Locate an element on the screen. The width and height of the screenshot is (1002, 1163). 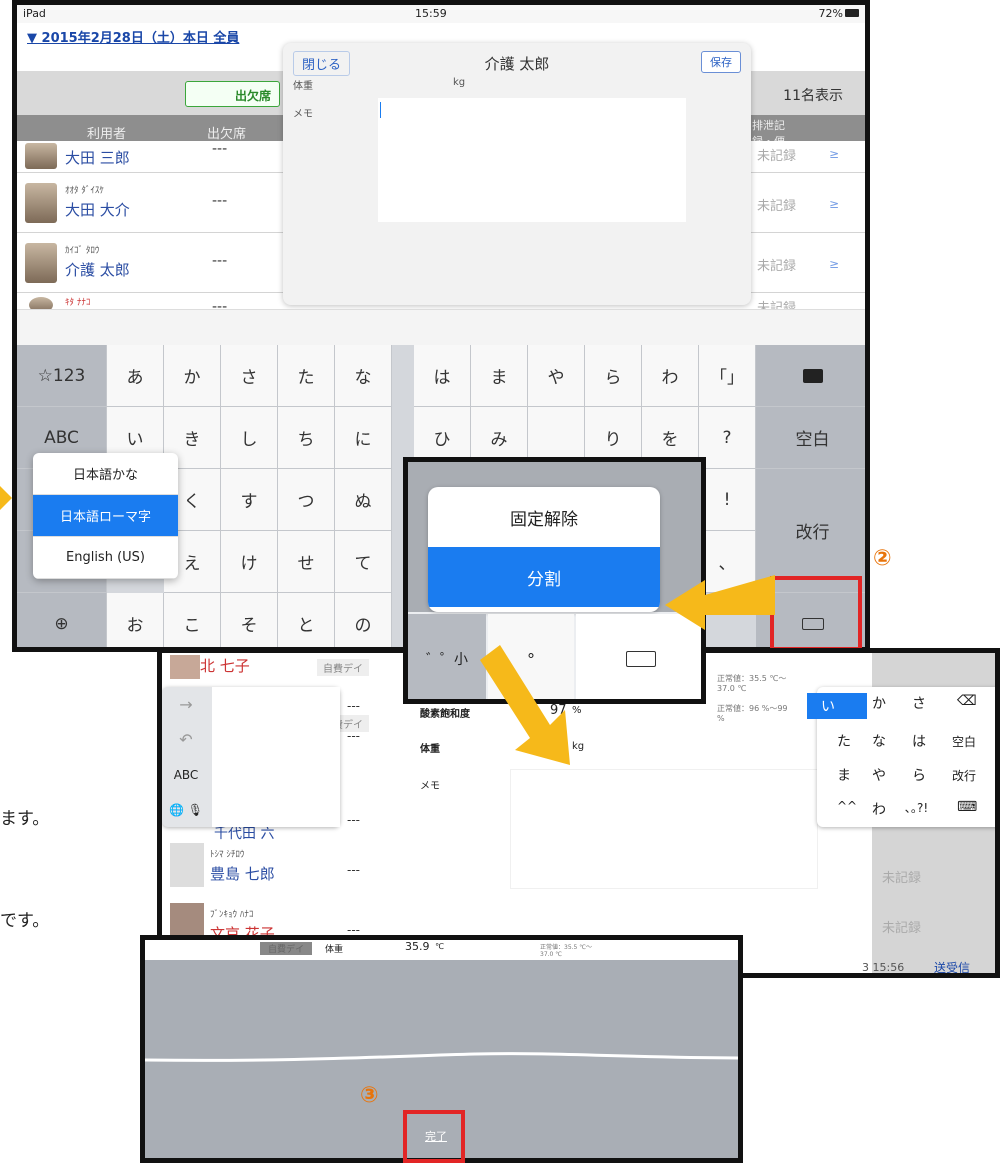
selected-key: い is located at coordinates (837, 706).